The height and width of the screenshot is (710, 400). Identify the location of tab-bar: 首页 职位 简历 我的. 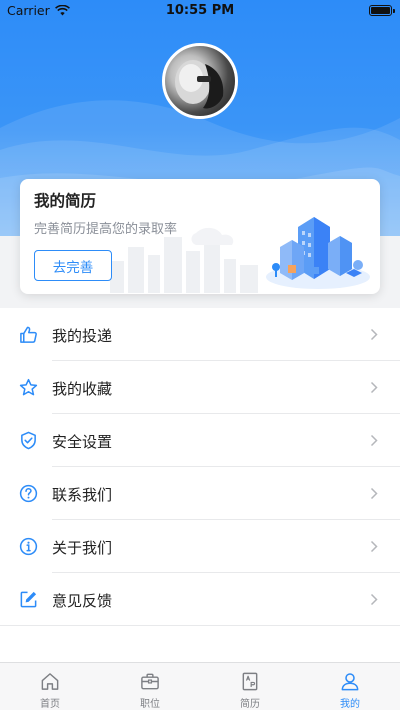
(200, 686).